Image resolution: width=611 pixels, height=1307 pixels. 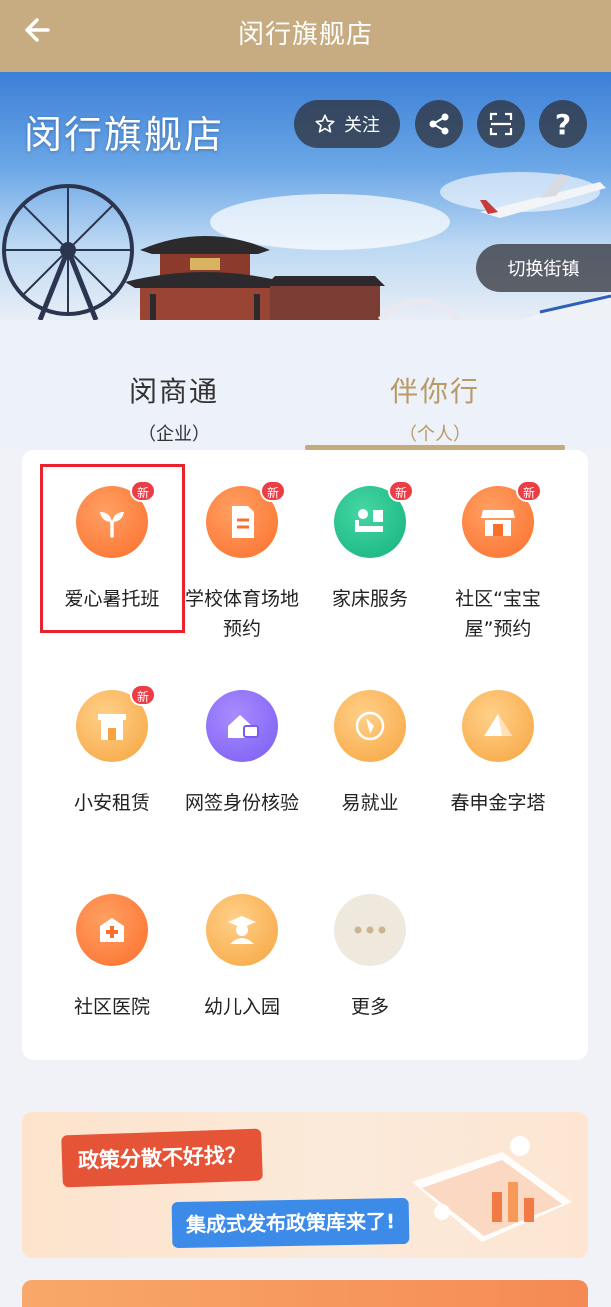 What do you see at coordinates (498, 562) in the screenshot?
I see `service-item-baby-house: 新 社区“宝宝屋”预约` at bounding box center [498, 562].